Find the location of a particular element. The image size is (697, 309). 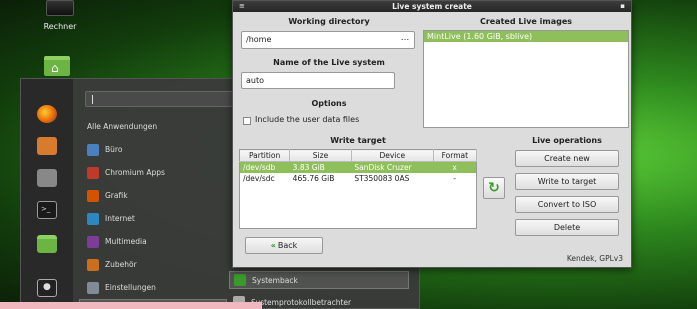

menu-category-item: Multimedia is located at coordinates (153, 241).